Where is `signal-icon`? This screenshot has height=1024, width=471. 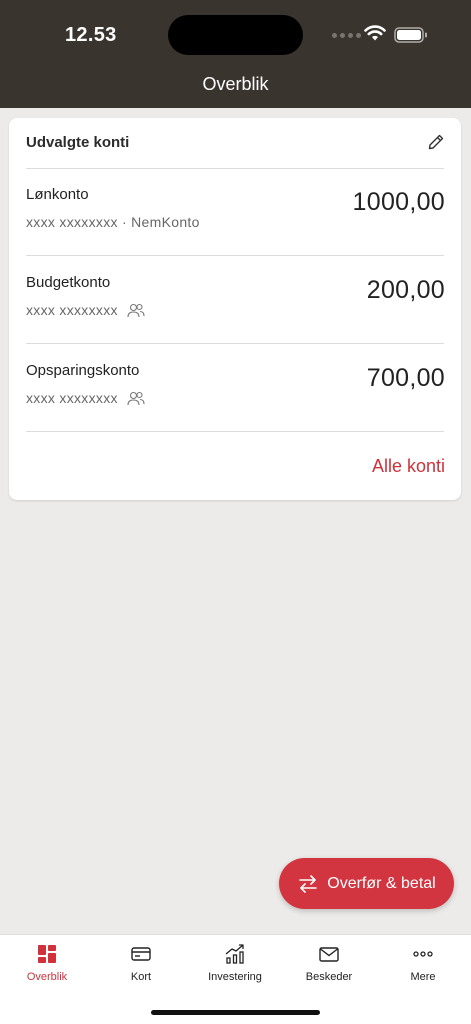
signal-icon is located at coordinates (346, 35).